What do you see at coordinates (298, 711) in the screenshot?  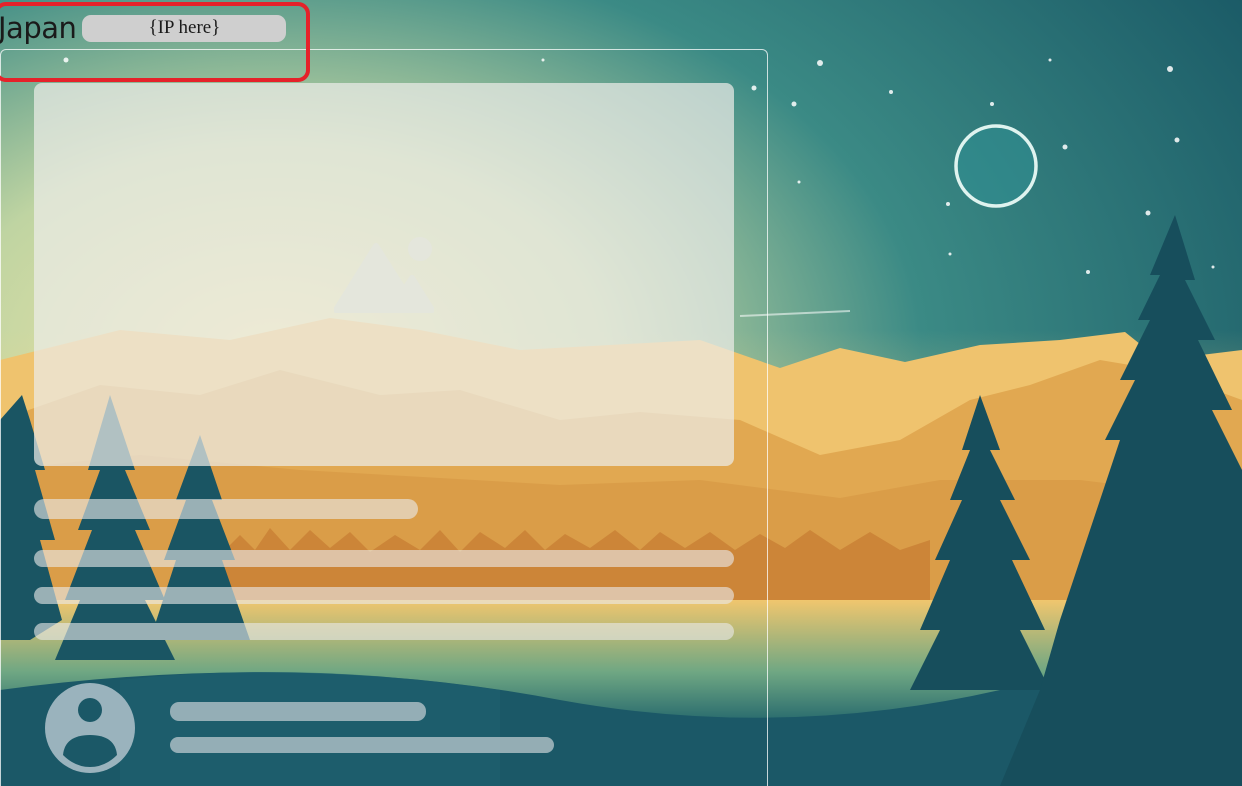 I see `skeleton-author-name` at bounding box center [298, 711].